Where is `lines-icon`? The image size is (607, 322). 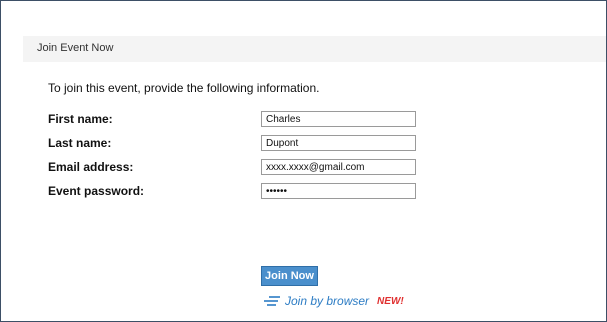 lines-icon is located at coordinates (272, 301).